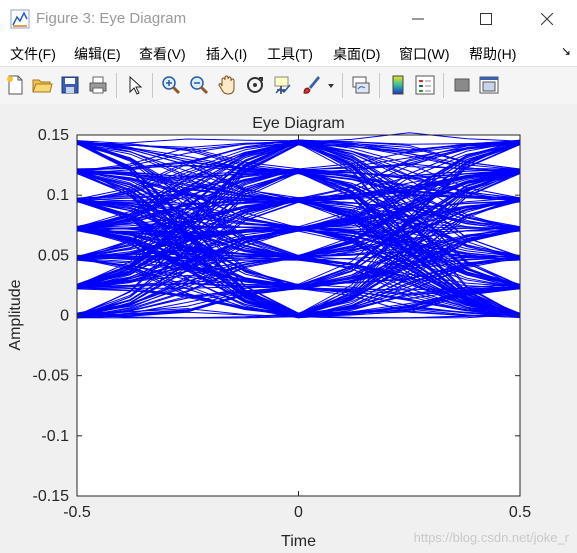 Image resolution: width=577 pixels, height=553 pixels. I want to click on show-plot-tools-icon, so click(489, 85).